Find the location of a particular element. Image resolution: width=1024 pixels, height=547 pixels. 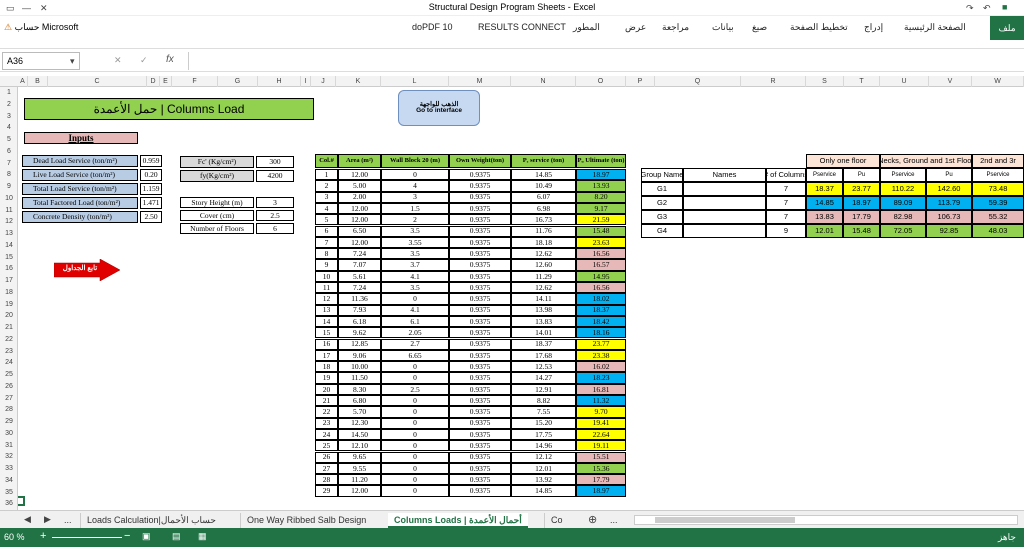

close-icon: ✕ is located at coordinates (44, 8).